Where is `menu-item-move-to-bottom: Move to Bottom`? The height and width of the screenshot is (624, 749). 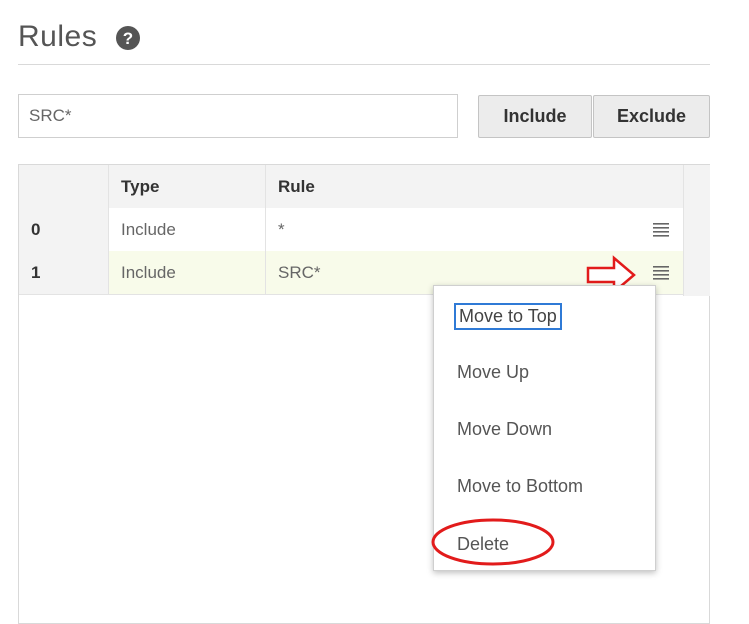 menu-item-move-to-bottom: Move to Bottom is located at coordinates (520, 486).